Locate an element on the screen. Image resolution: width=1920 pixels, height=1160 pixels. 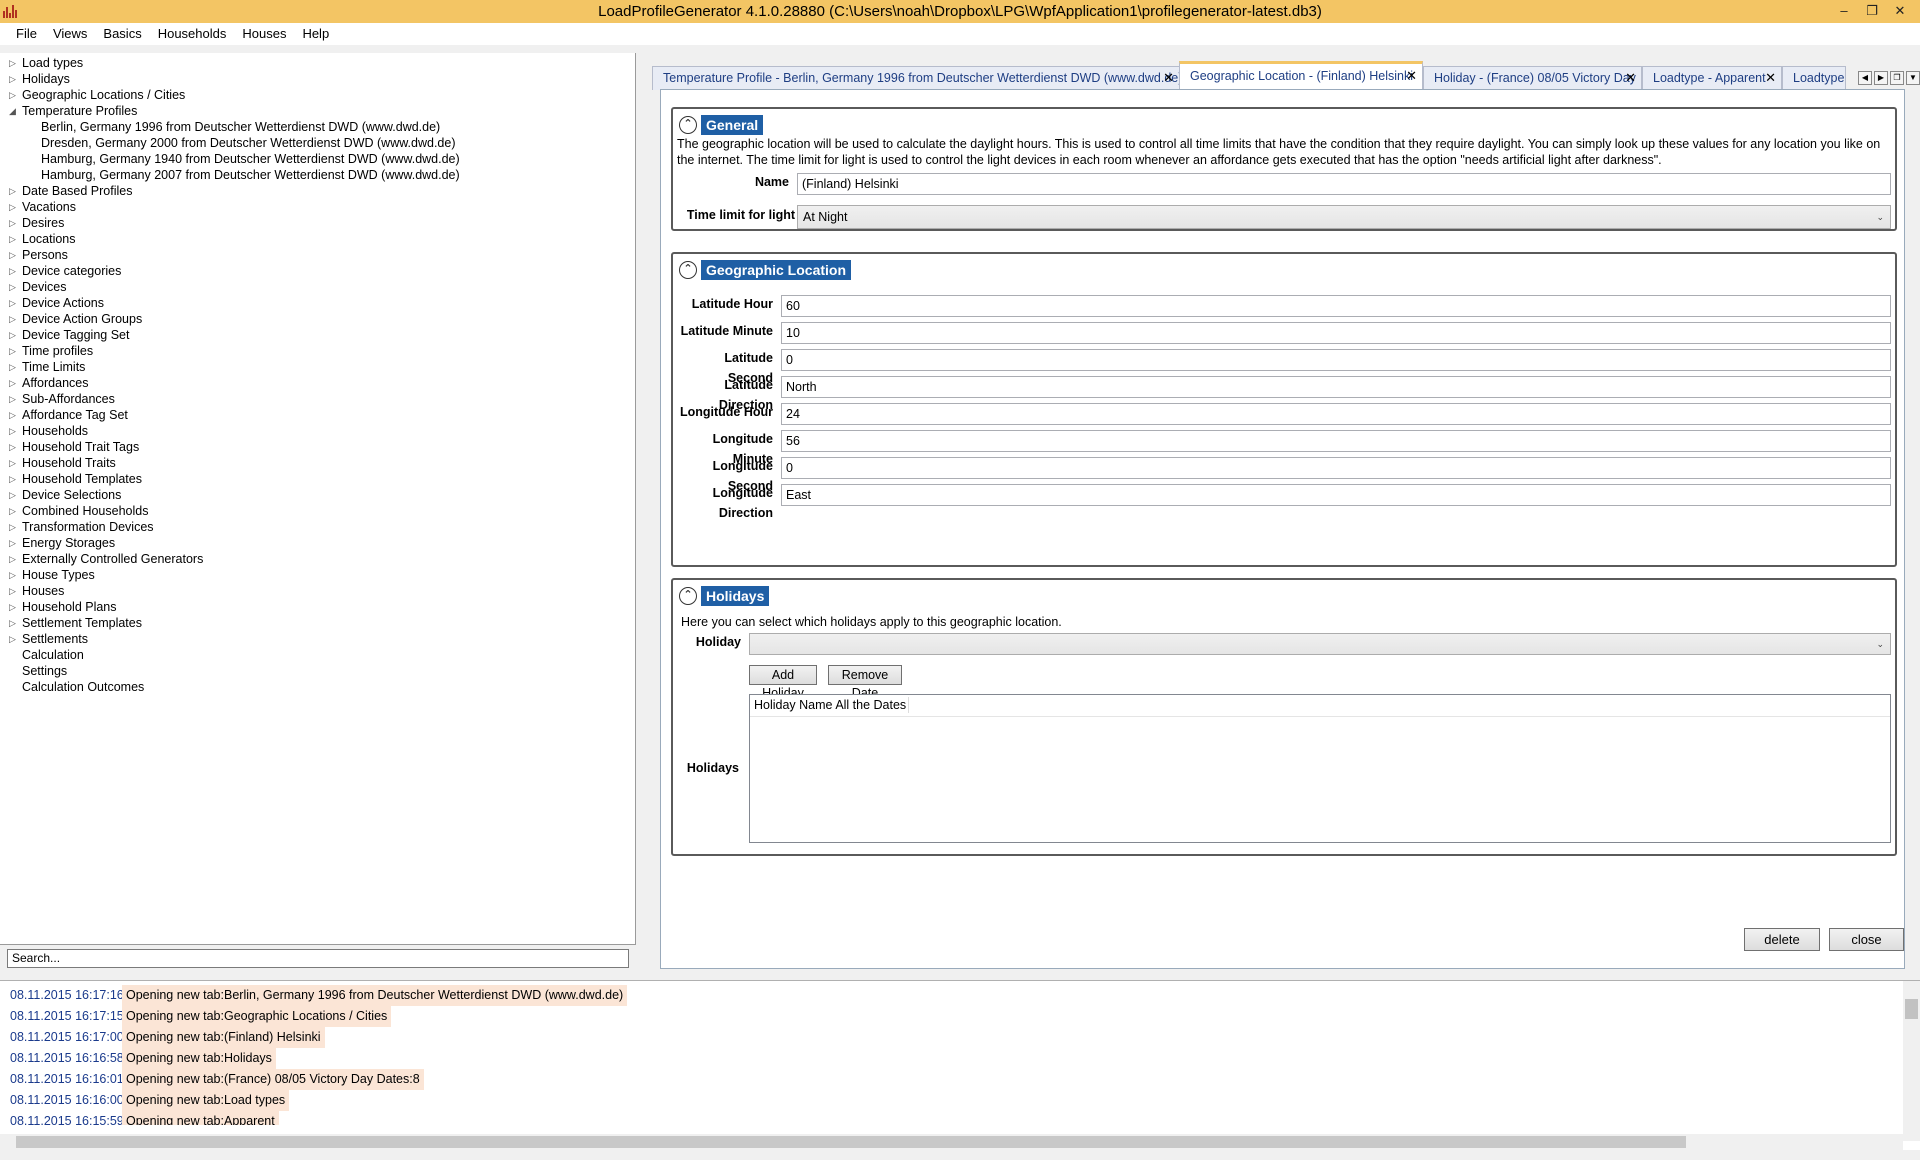
tree-item: ▷ Affordance Tag Set is located at coordinates (317, 415).